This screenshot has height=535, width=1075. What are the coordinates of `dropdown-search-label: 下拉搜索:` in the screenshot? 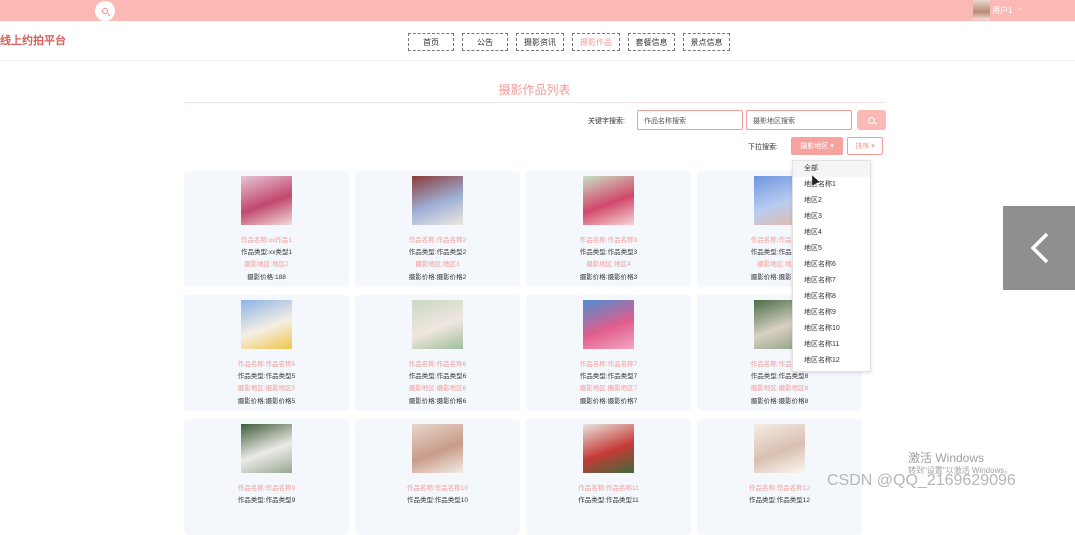 It's located at (763, 147).